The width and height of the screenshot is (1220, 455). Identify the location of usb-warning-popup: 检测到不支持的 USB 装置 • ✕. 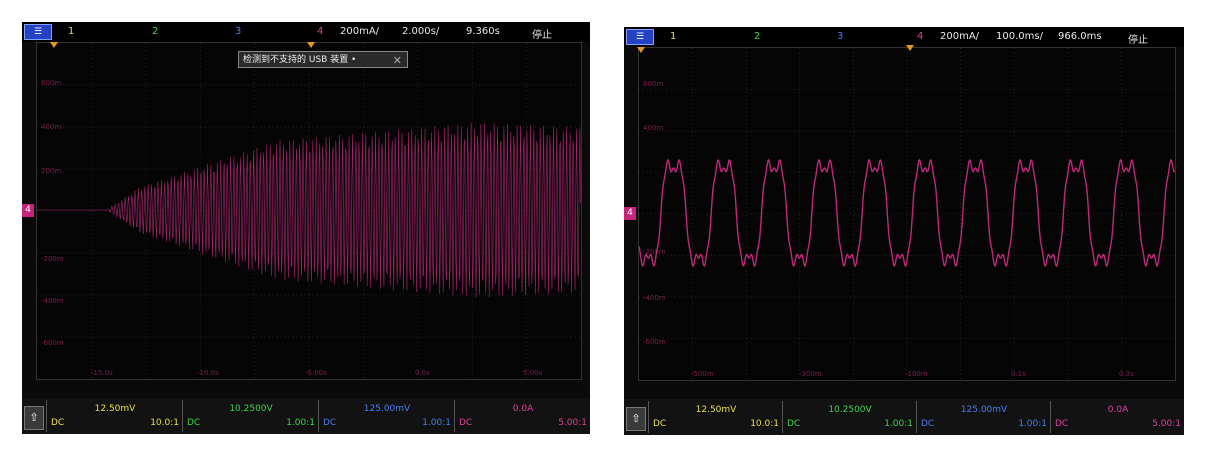
(323, 59).